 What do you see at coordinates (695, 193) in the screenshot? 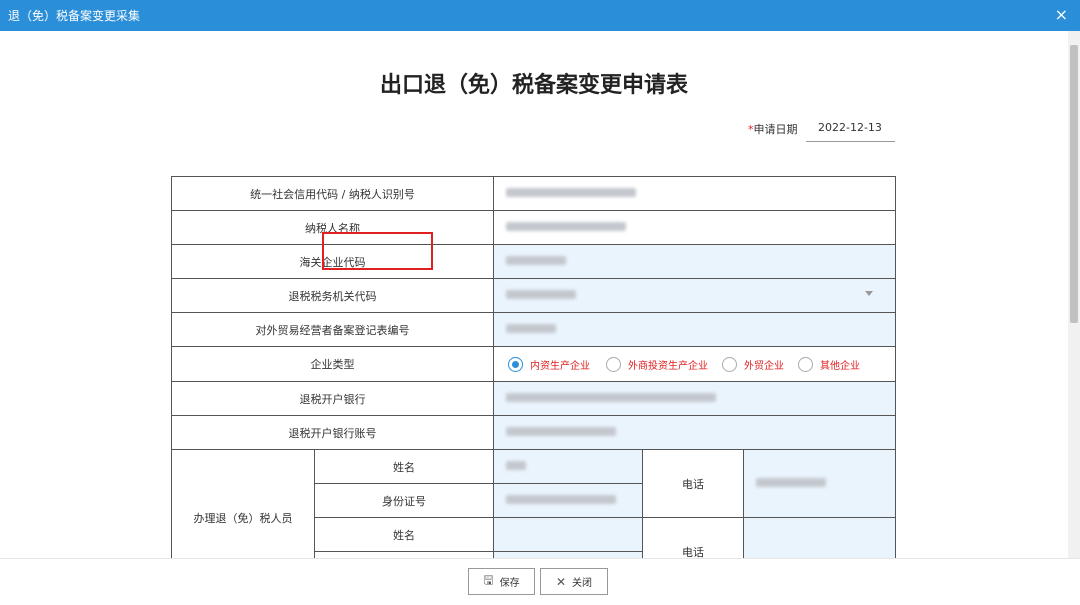
I see `credit-code-value` at bounding box center [695, 193].